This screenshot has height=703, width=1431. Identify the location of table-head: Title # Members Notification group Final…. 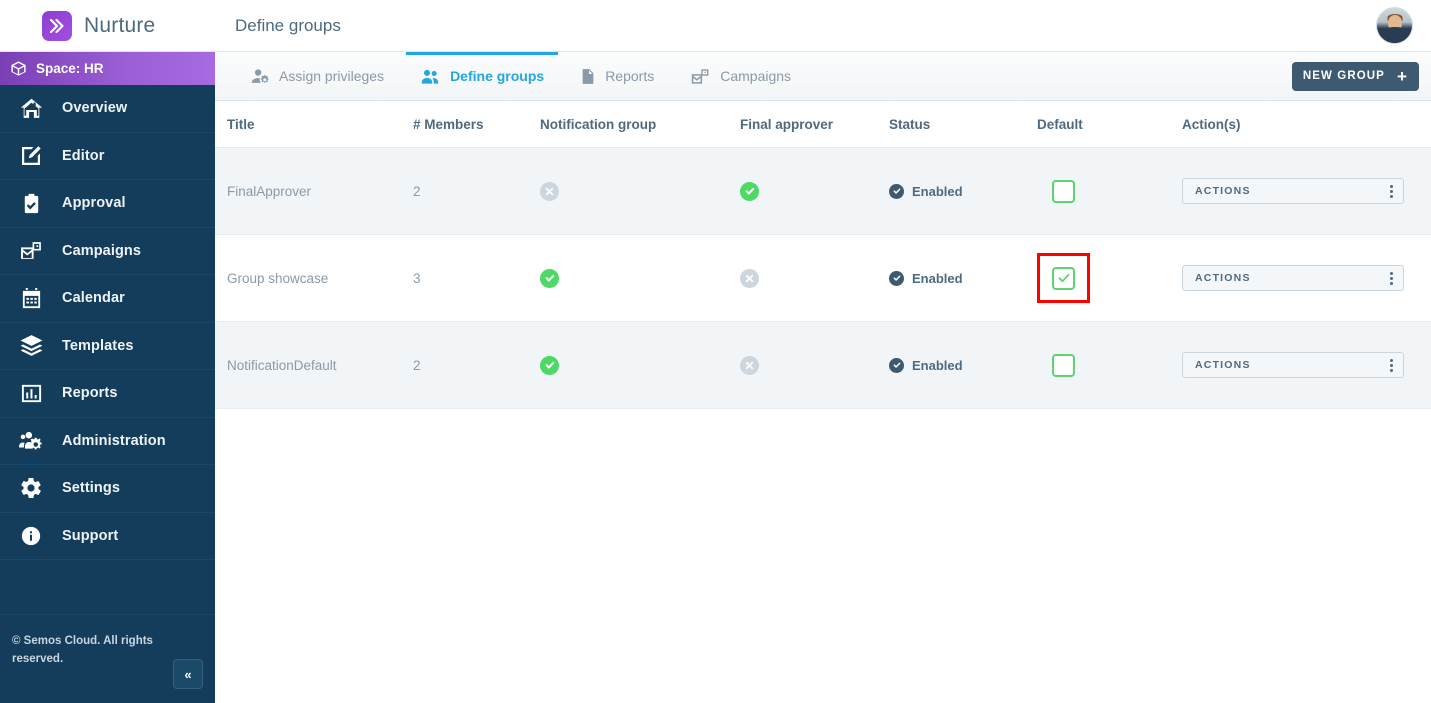
(823, 124).